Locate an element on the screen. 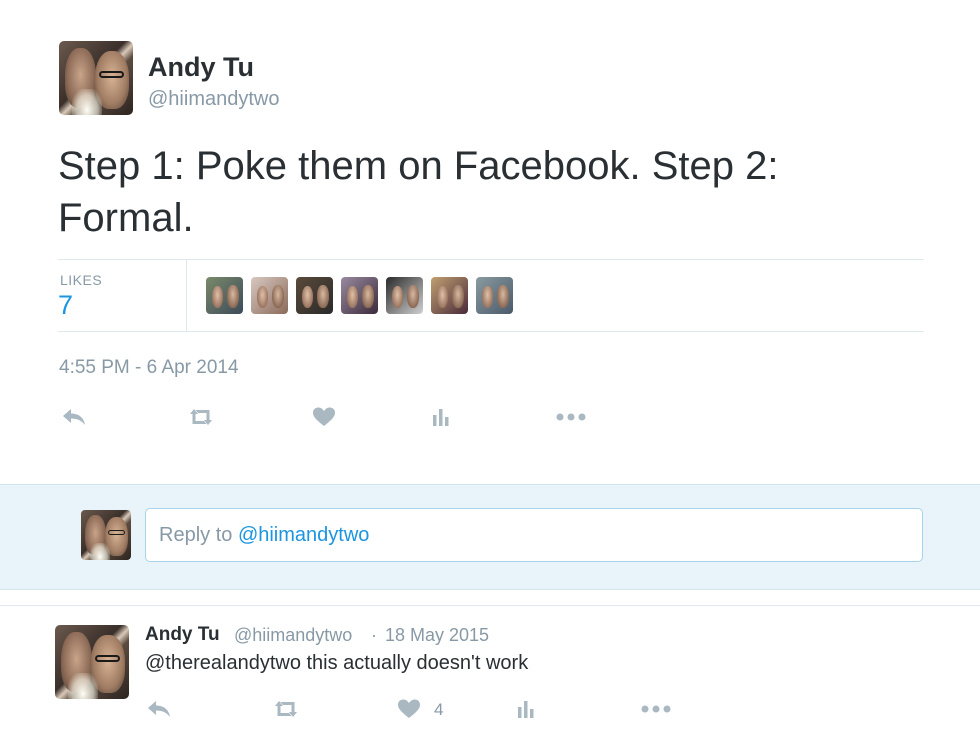 Image resolution: width=980 pixels, height=734 pixels. reply-input: Reply to @hiimandytwo is located at coordinates (534, 535).